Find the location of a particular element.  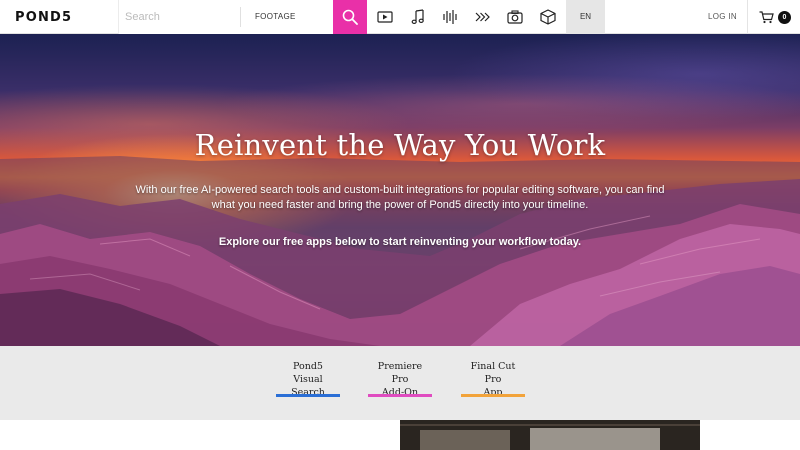

language-selector: EN is located at coordinates (585, 17).